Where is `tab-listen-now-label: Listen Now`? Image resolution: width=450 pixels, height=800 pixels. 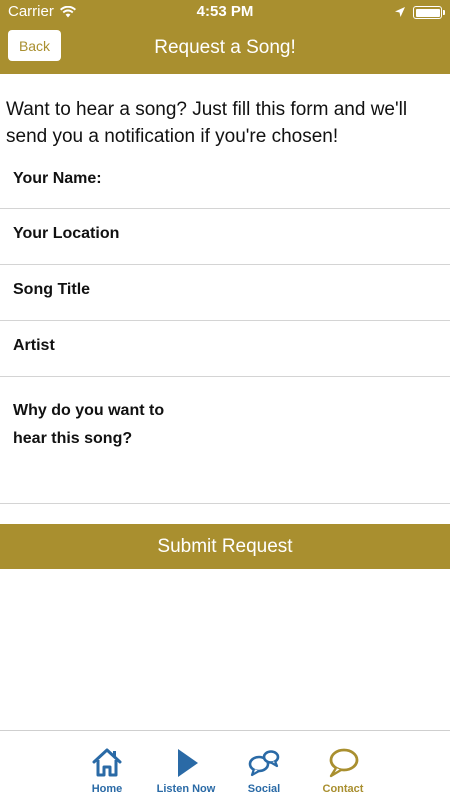 tab-listen-now-label: Listen Now is located at coordinates (186, 789).